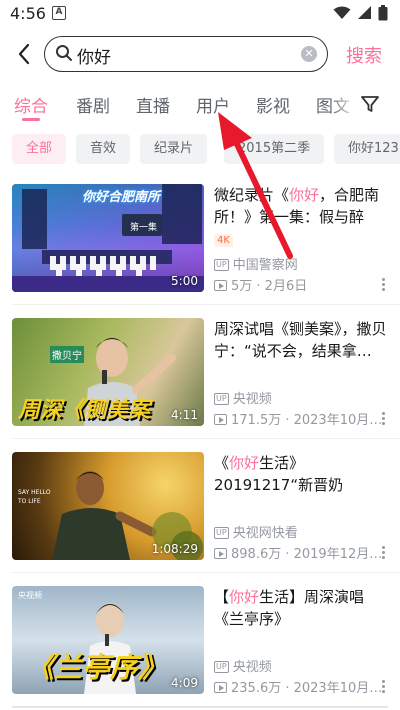 This screenshot has height=710, width=400. What do you see at coordinates (31, 104) in the screenshot?
I see `tab-all: 综合` at bounding box center [31, 104].